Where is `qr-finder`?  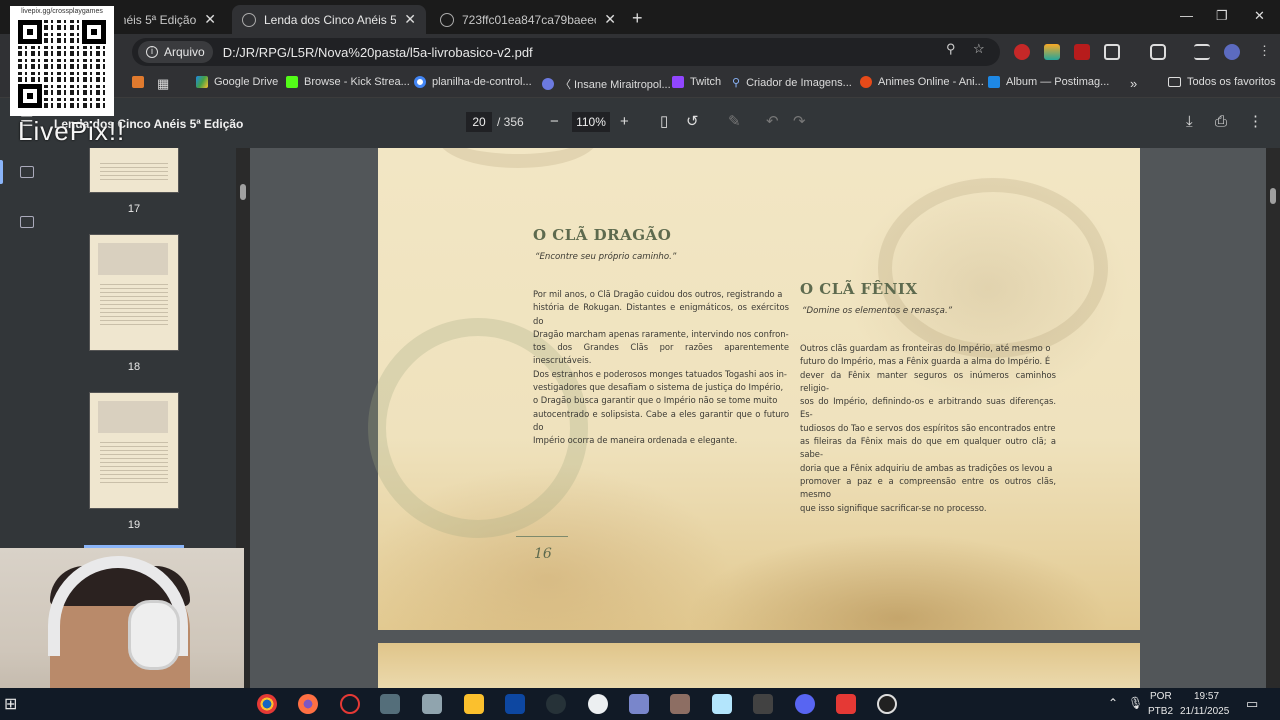 qr-finder is located at coordinates (30, 96).